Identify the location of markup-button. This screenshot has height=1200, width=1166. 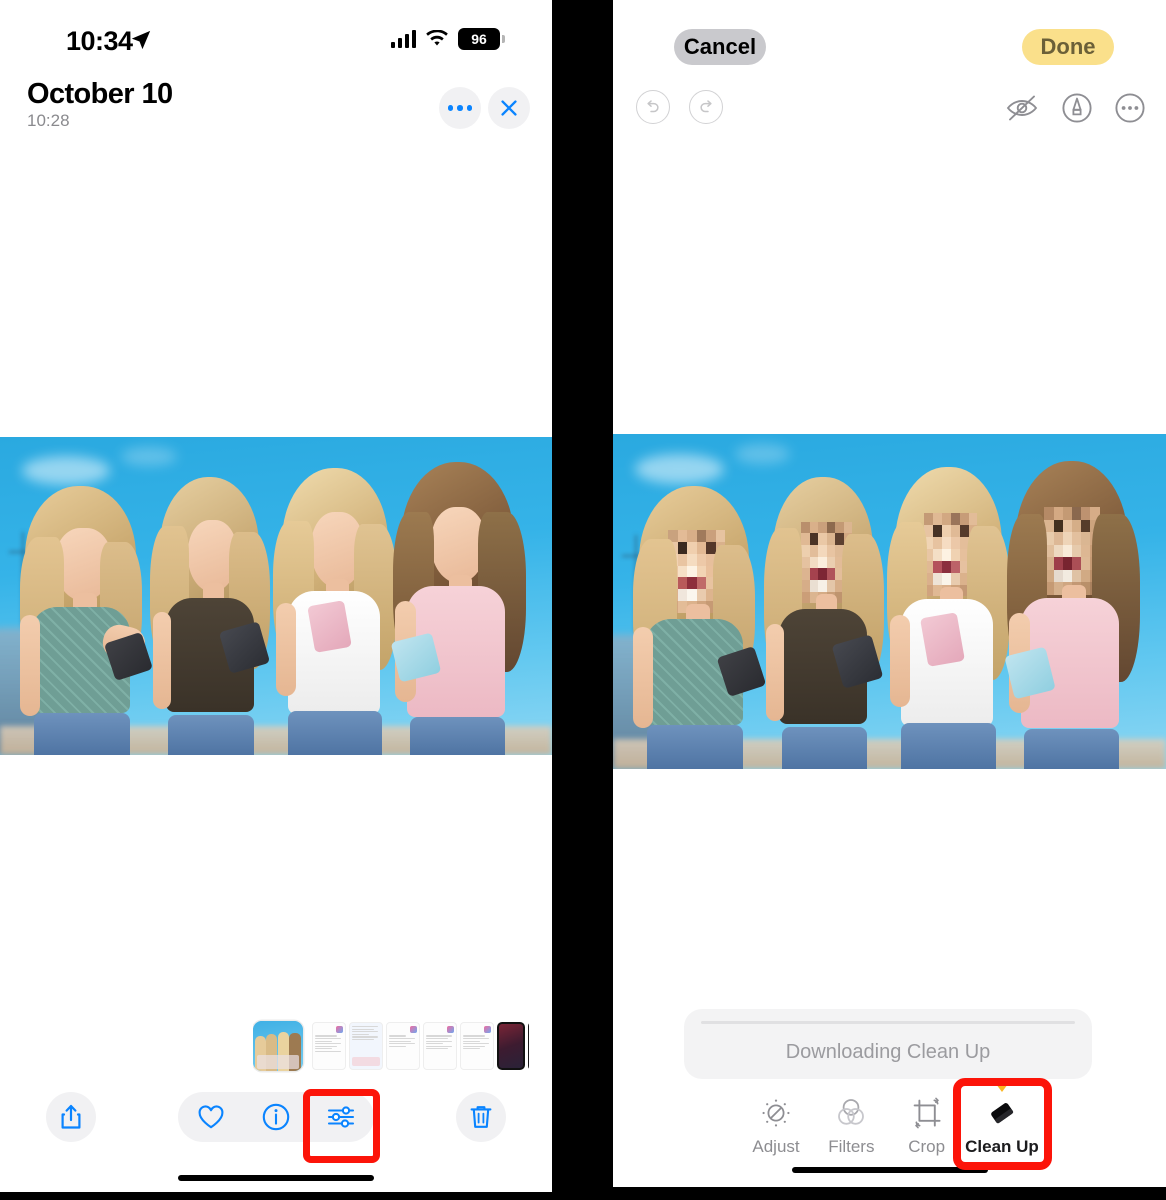
(1077, 108).